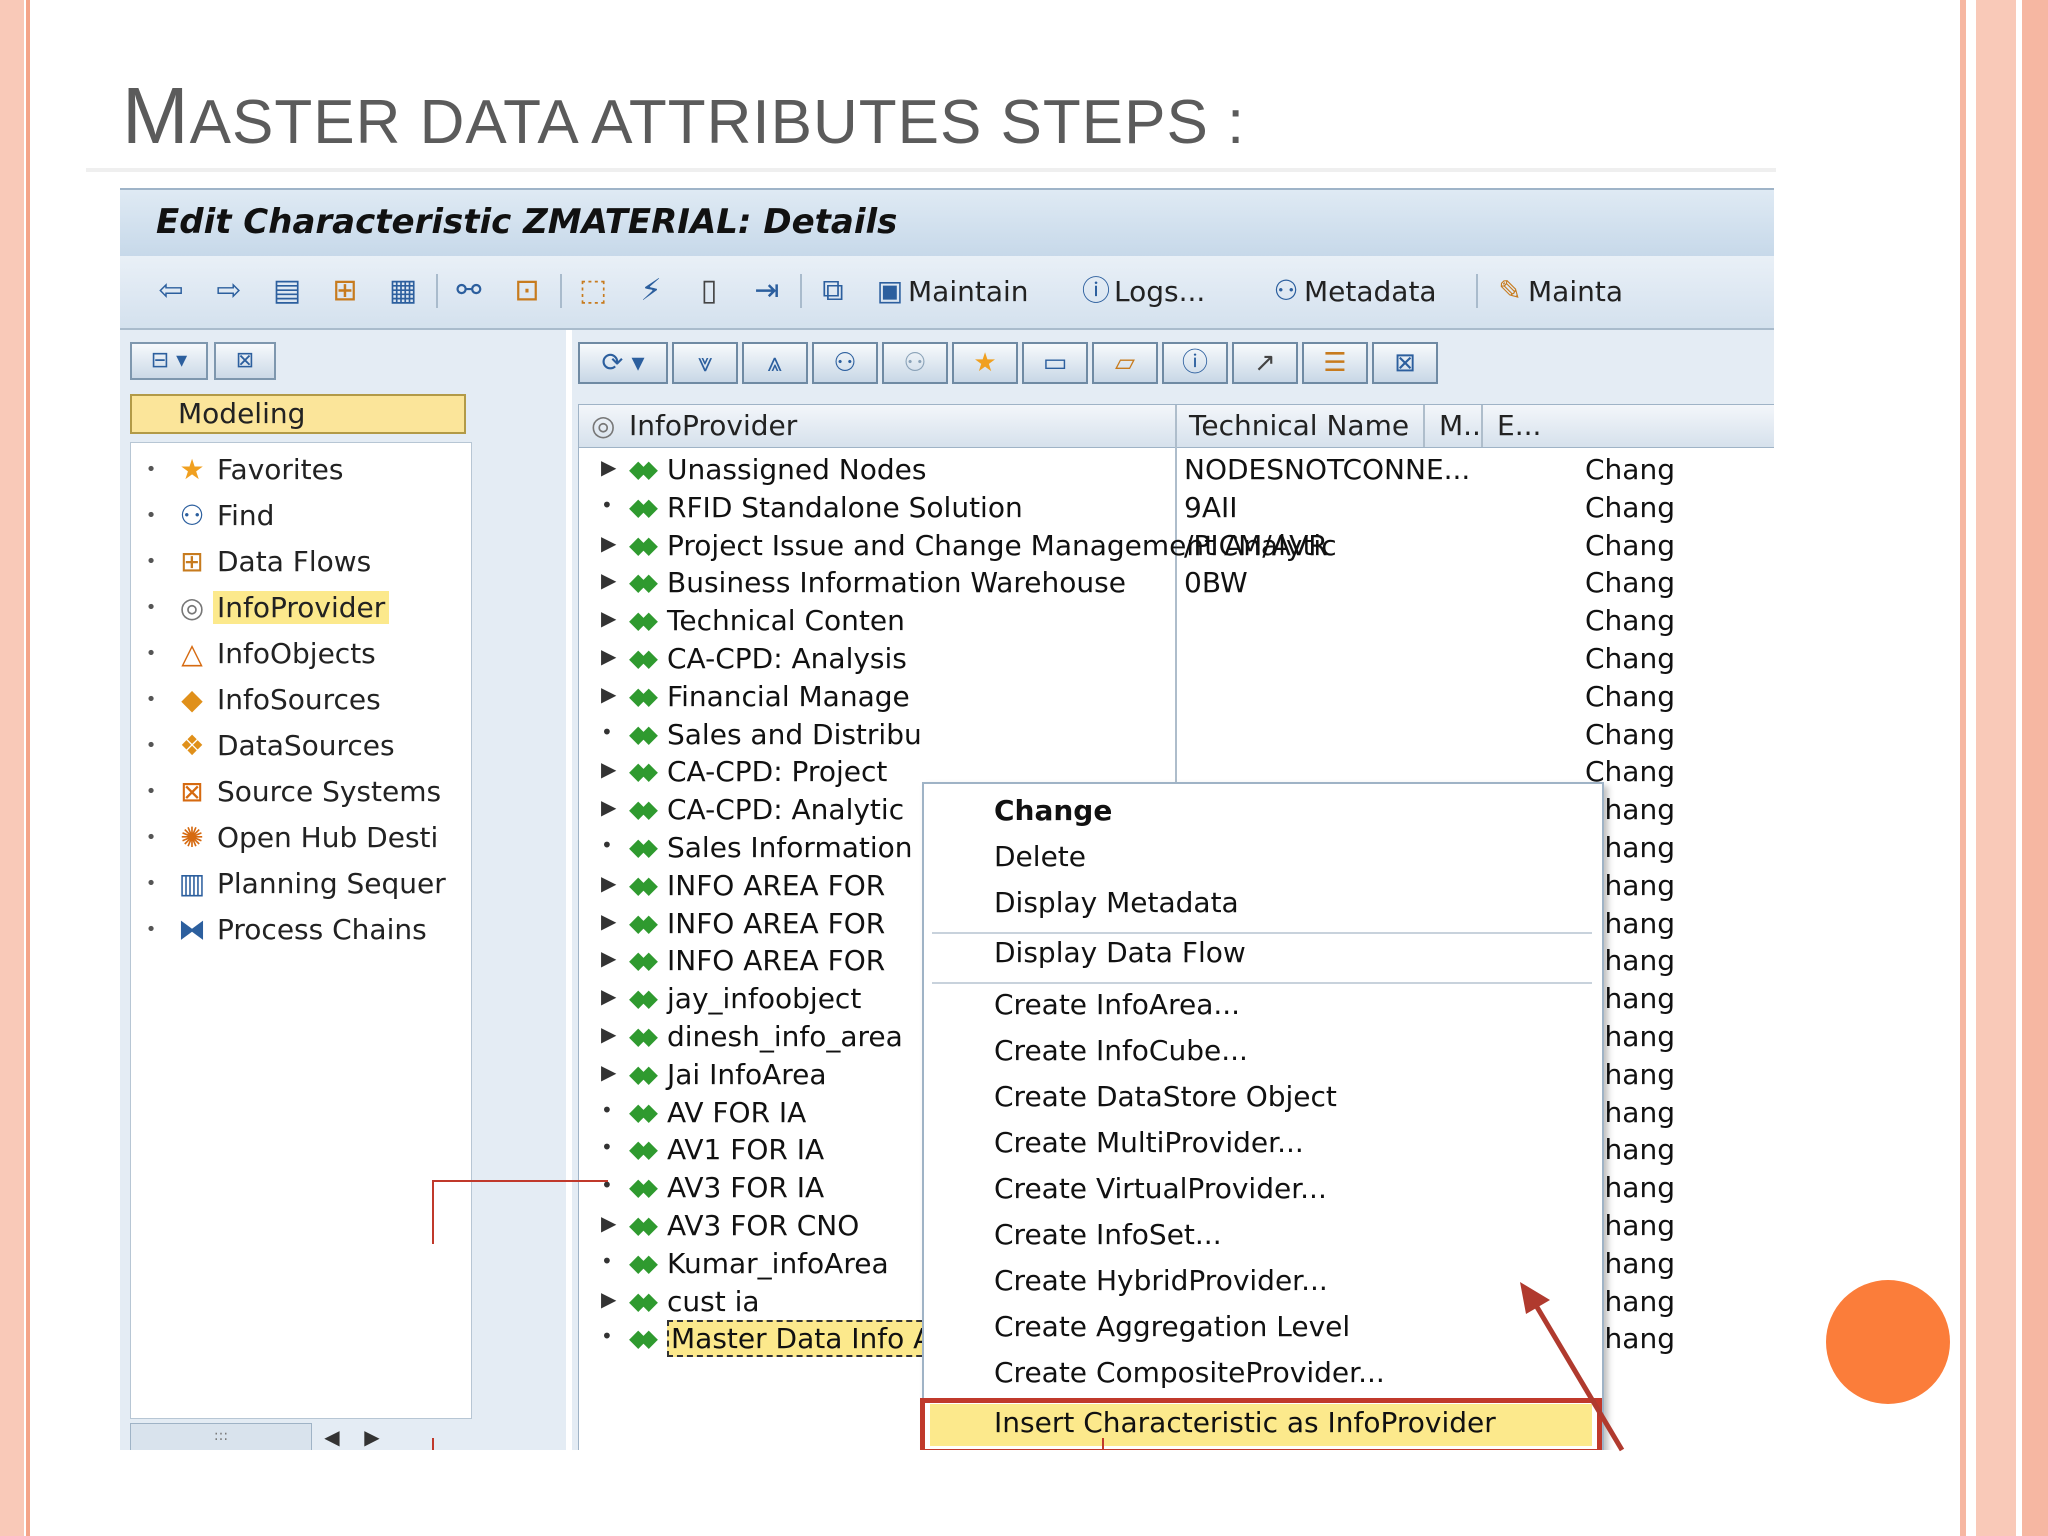  What do you see at coordinates (527, 291) in the screenshot?
I see `create-object-icon: ⊡` at bounding box center [527, 291].